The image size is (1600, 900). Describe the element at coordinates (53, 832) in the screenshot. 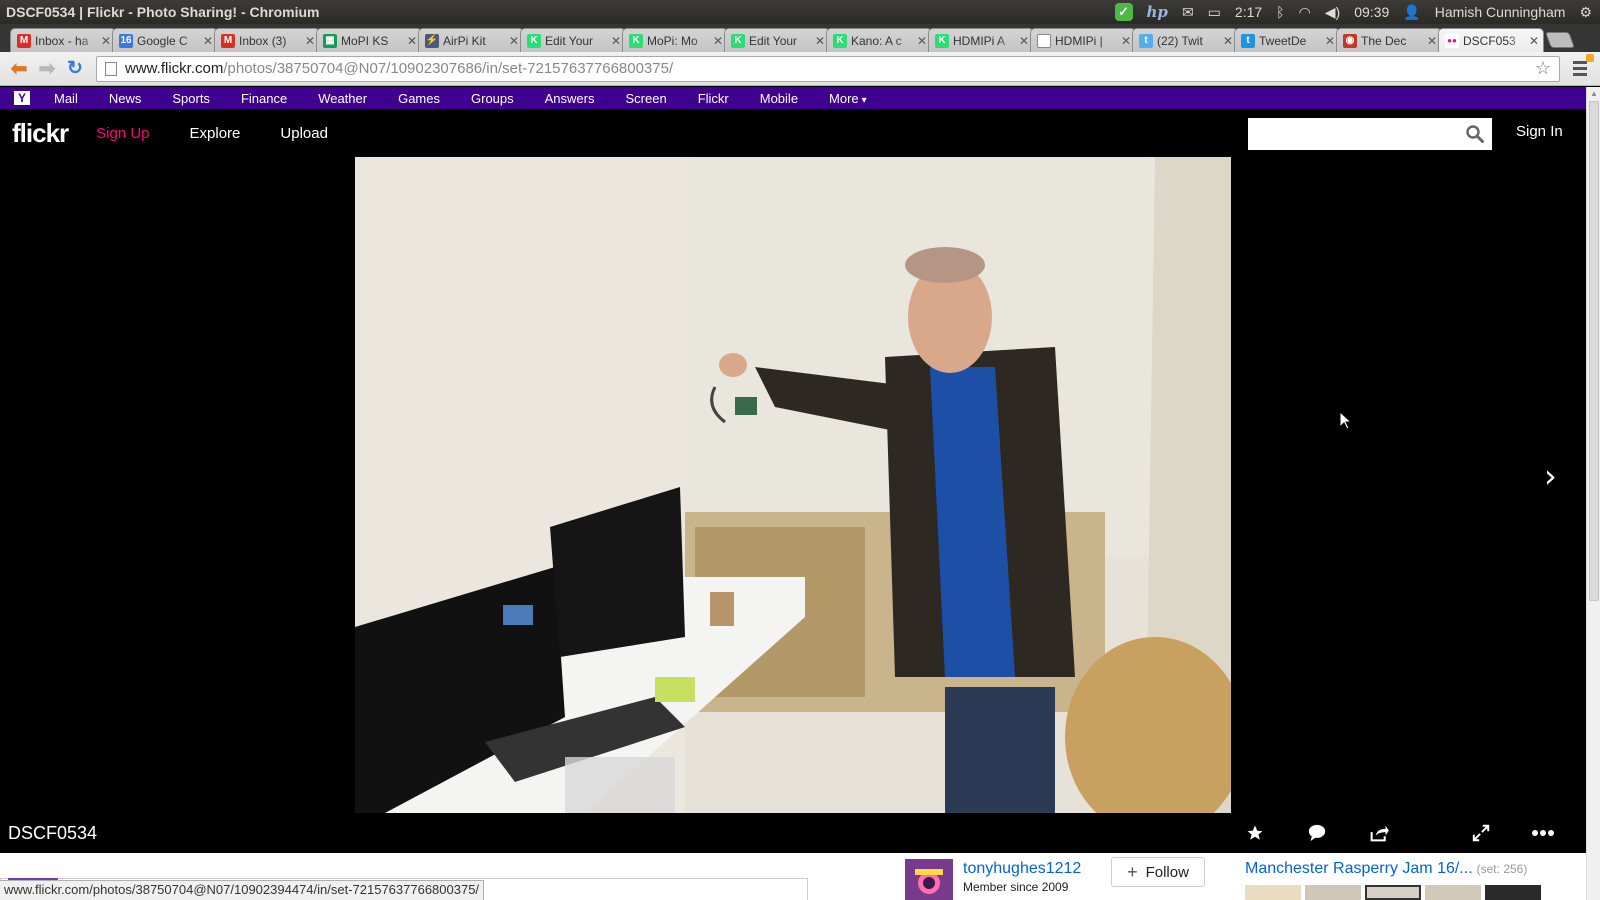

I see `photo-title: DSCF0534` at that location.